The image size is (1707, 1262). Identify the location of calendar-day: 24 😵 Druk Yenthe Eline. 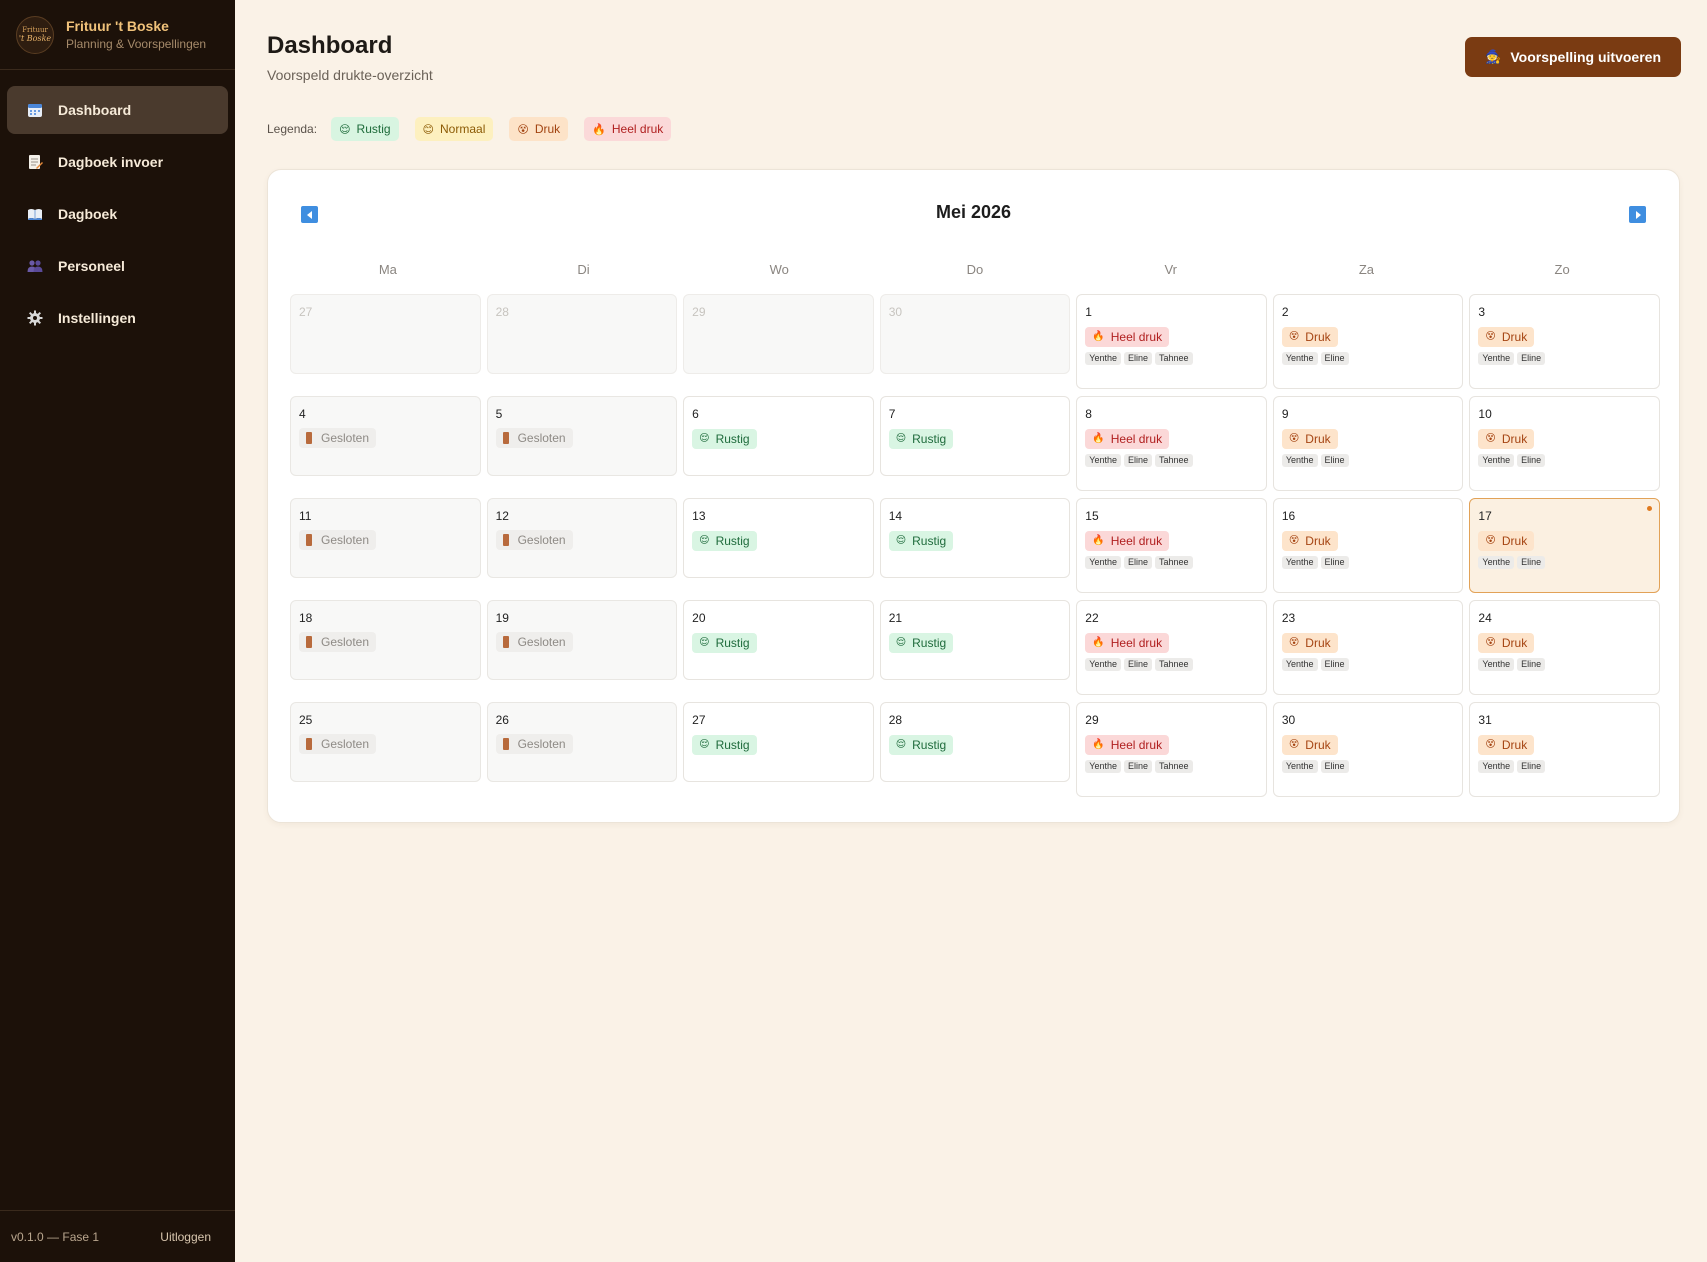
(1564, 647).